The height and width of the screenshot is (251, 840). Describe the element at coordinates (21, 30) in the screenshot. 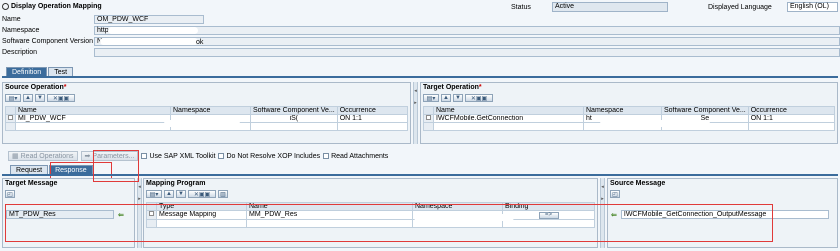

I see `namespace-label: Namespace` at that location.